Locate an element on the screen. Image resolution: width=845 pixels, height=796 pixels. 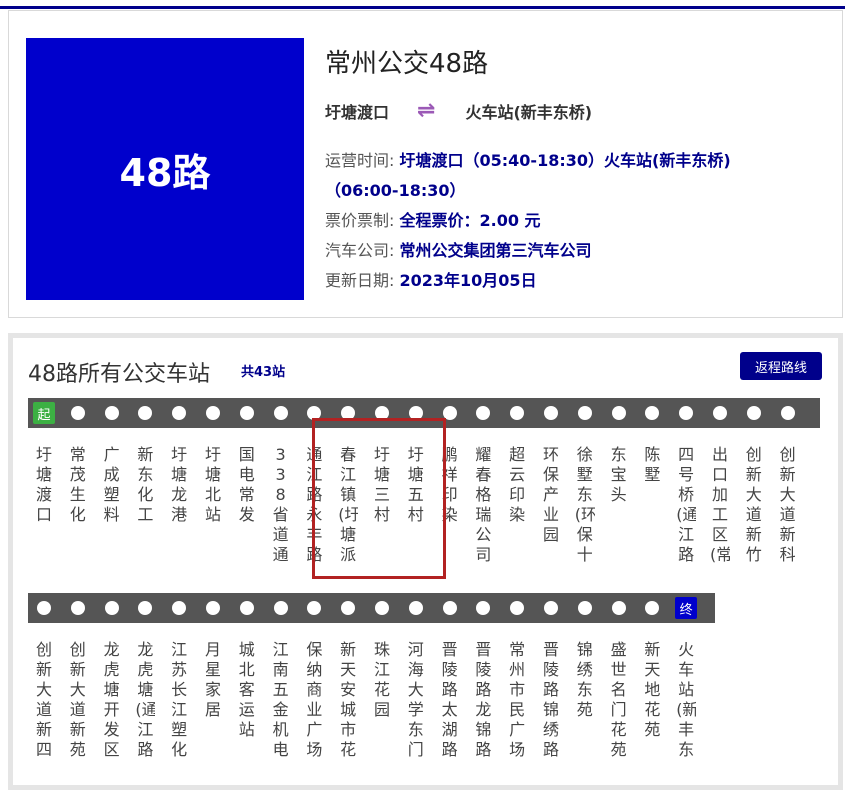
station-name: 圩塘渡口 is located at coordinates (44, 505).